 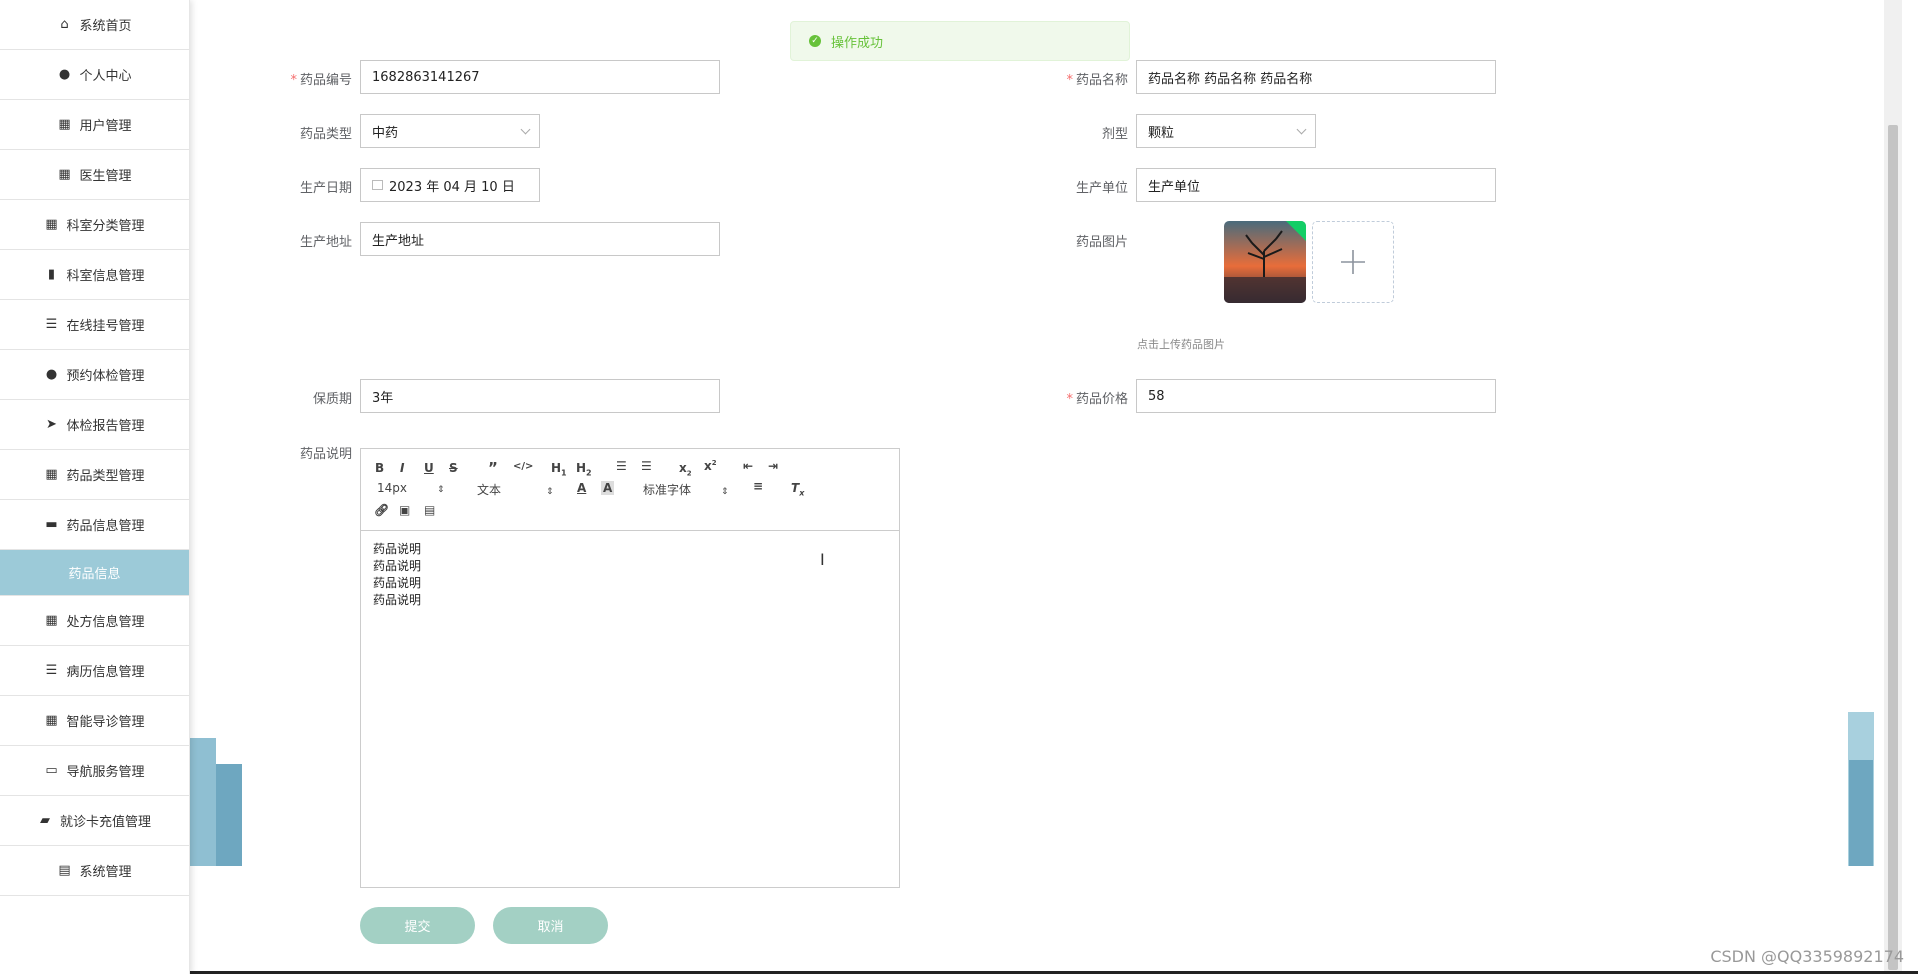 I want to click on sidebar-item-label: 处方信息管理, so click(x=105, y=622).